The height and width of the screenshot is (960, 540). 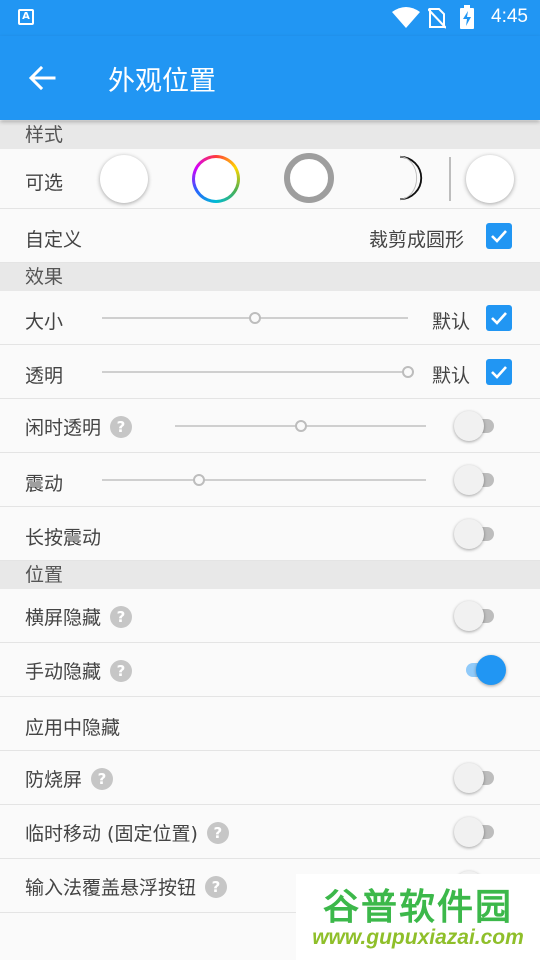 What do you see at coordinates (44, 484) in the screenshot?
I see `vibration-label: 震动` at bounding box center [44, 484].